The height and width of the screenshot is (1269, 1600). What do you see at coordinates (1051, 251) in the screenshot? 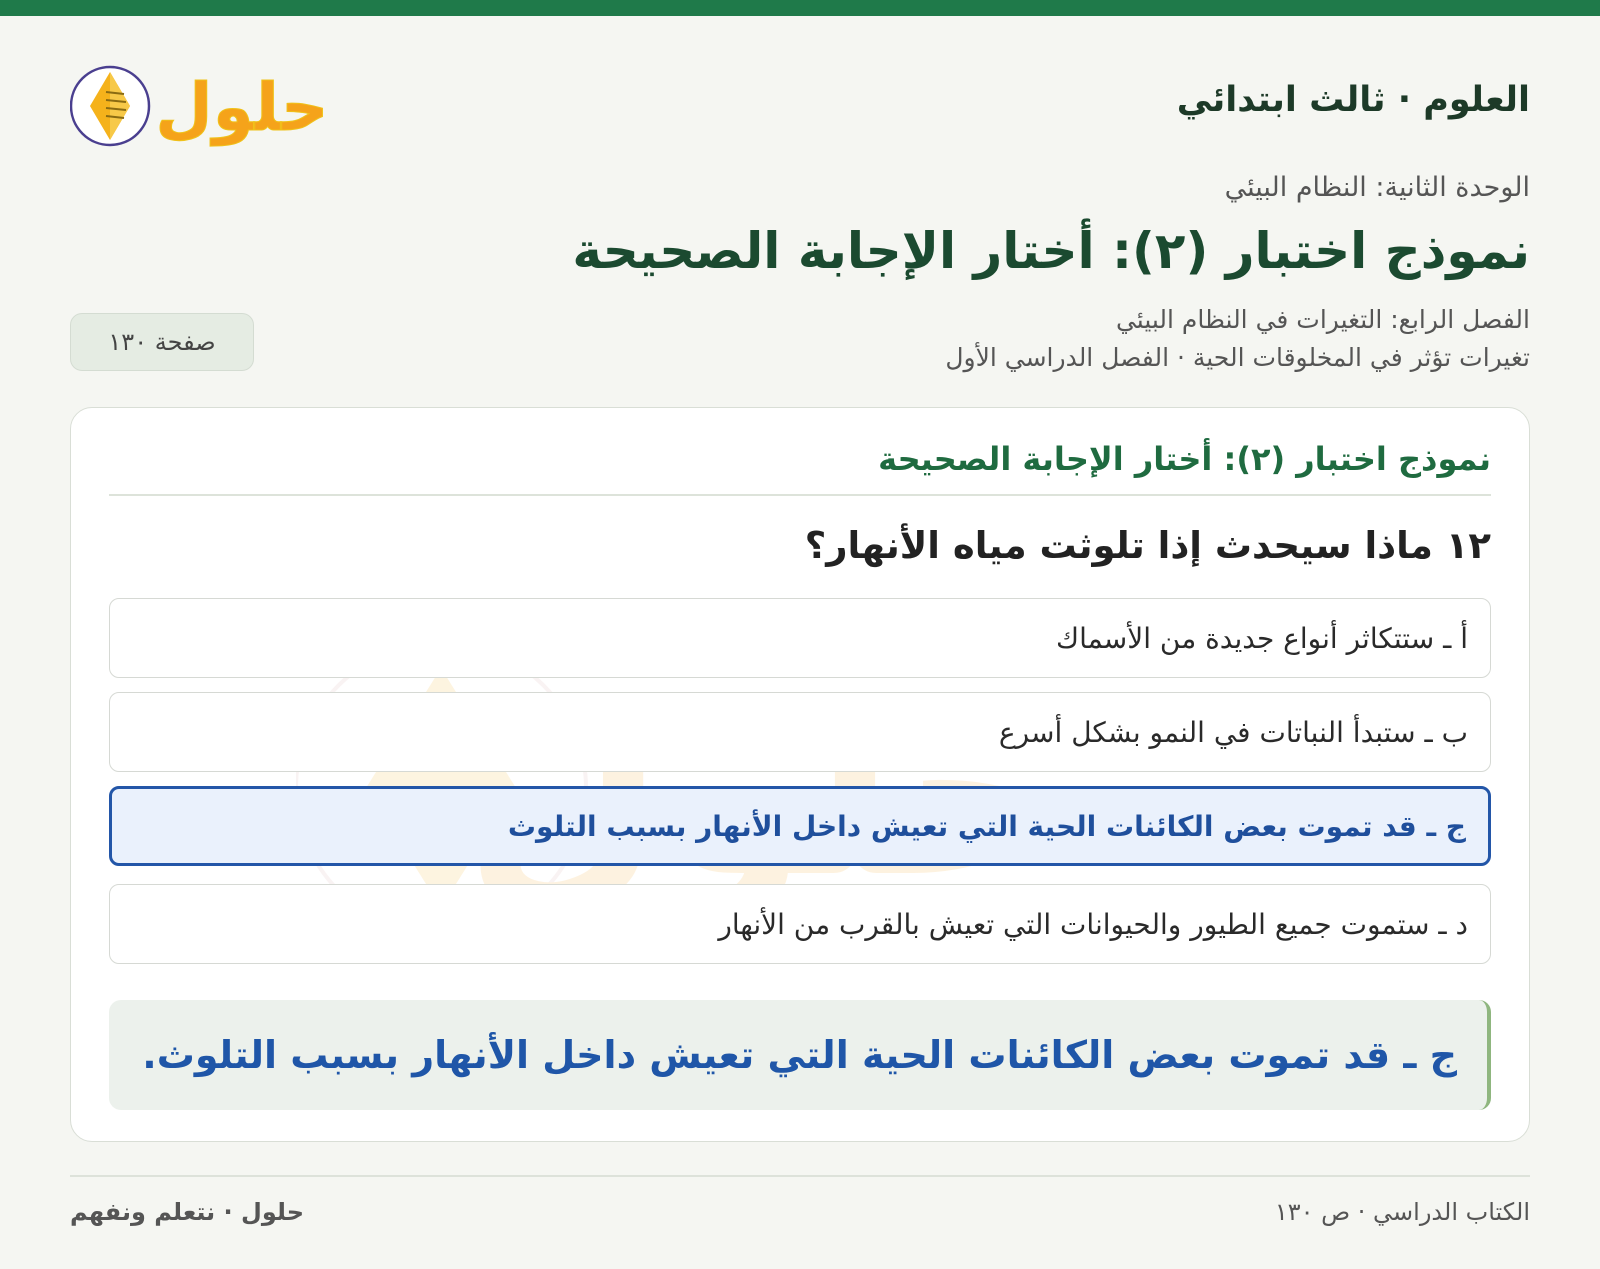
I see `page-title: نموذج اختبار (٢): أختار الإجابة الصحيحة` at bounding box center [1051, 251].